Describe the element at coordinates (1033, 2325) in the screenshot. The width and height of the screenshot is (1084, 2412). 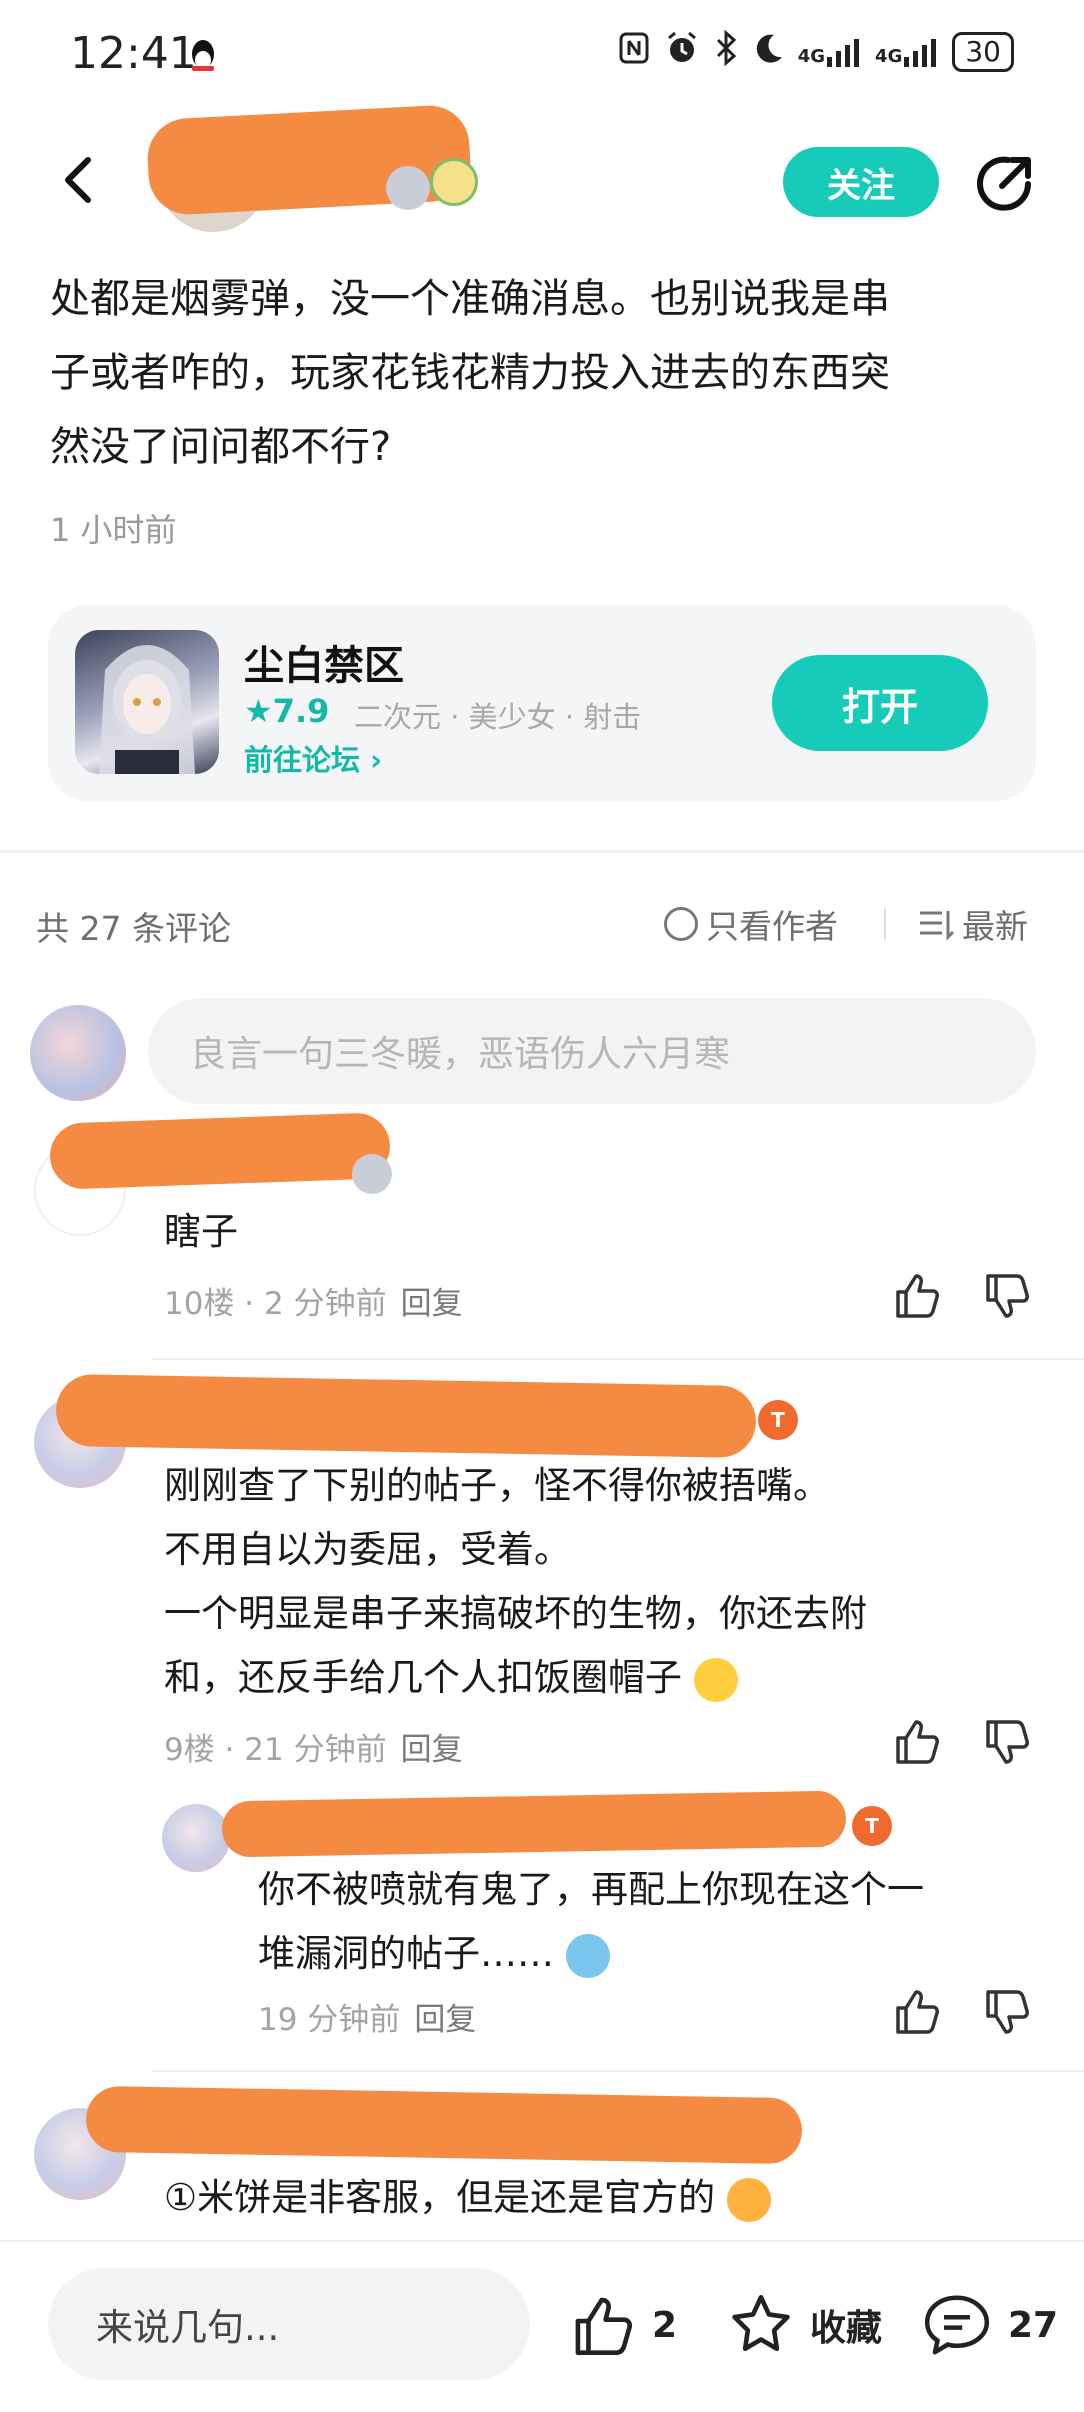
I see `comment-count-bottom: 27` at that location.